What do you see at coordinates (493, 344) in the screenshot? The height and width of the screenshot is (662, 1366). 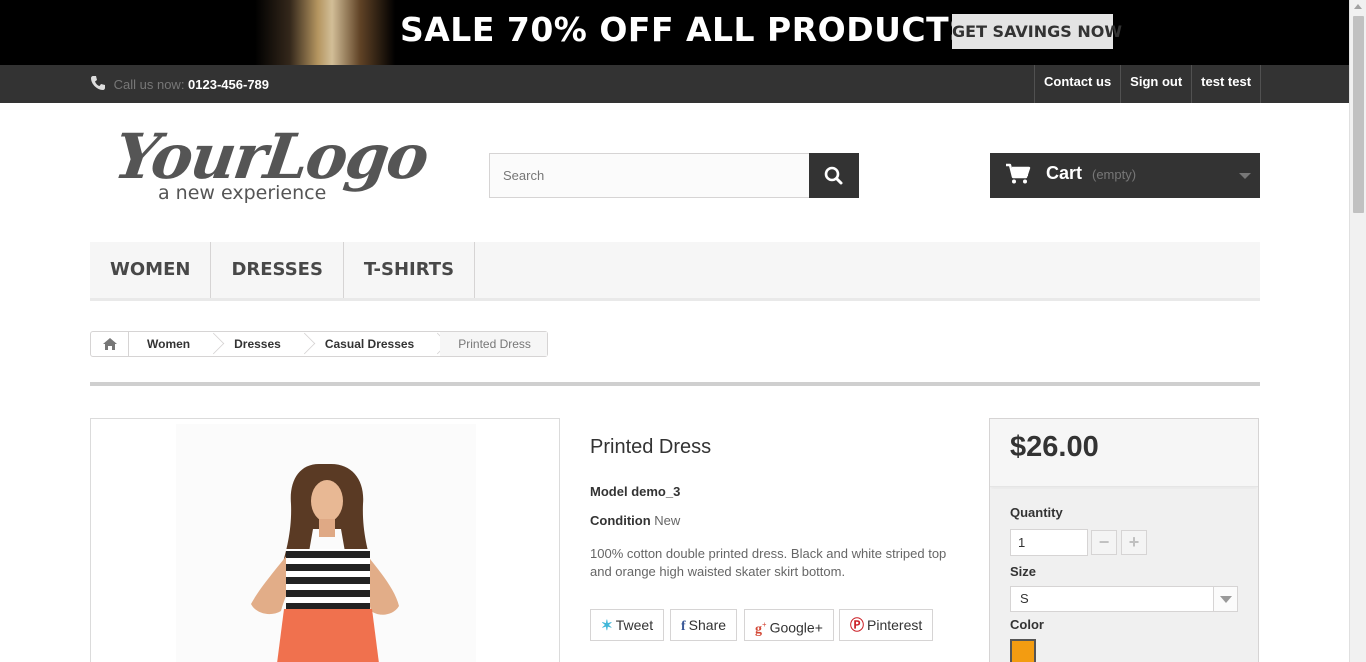 I see `breadcrumb-current: Printed Dress` at bounding box center [493, 344].